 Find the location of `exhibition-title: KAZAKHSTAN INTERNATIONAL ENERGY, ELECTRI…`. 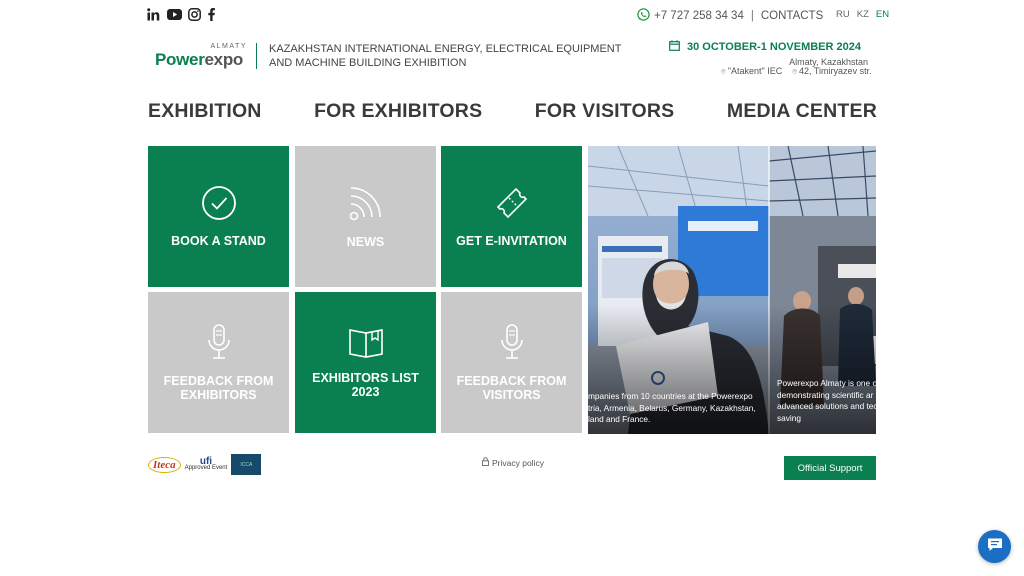

exhibition-title: KAZAKHSTAN INTERNATIONAL ENERGY, ELECTRI… is located at coordinates (445, 56).